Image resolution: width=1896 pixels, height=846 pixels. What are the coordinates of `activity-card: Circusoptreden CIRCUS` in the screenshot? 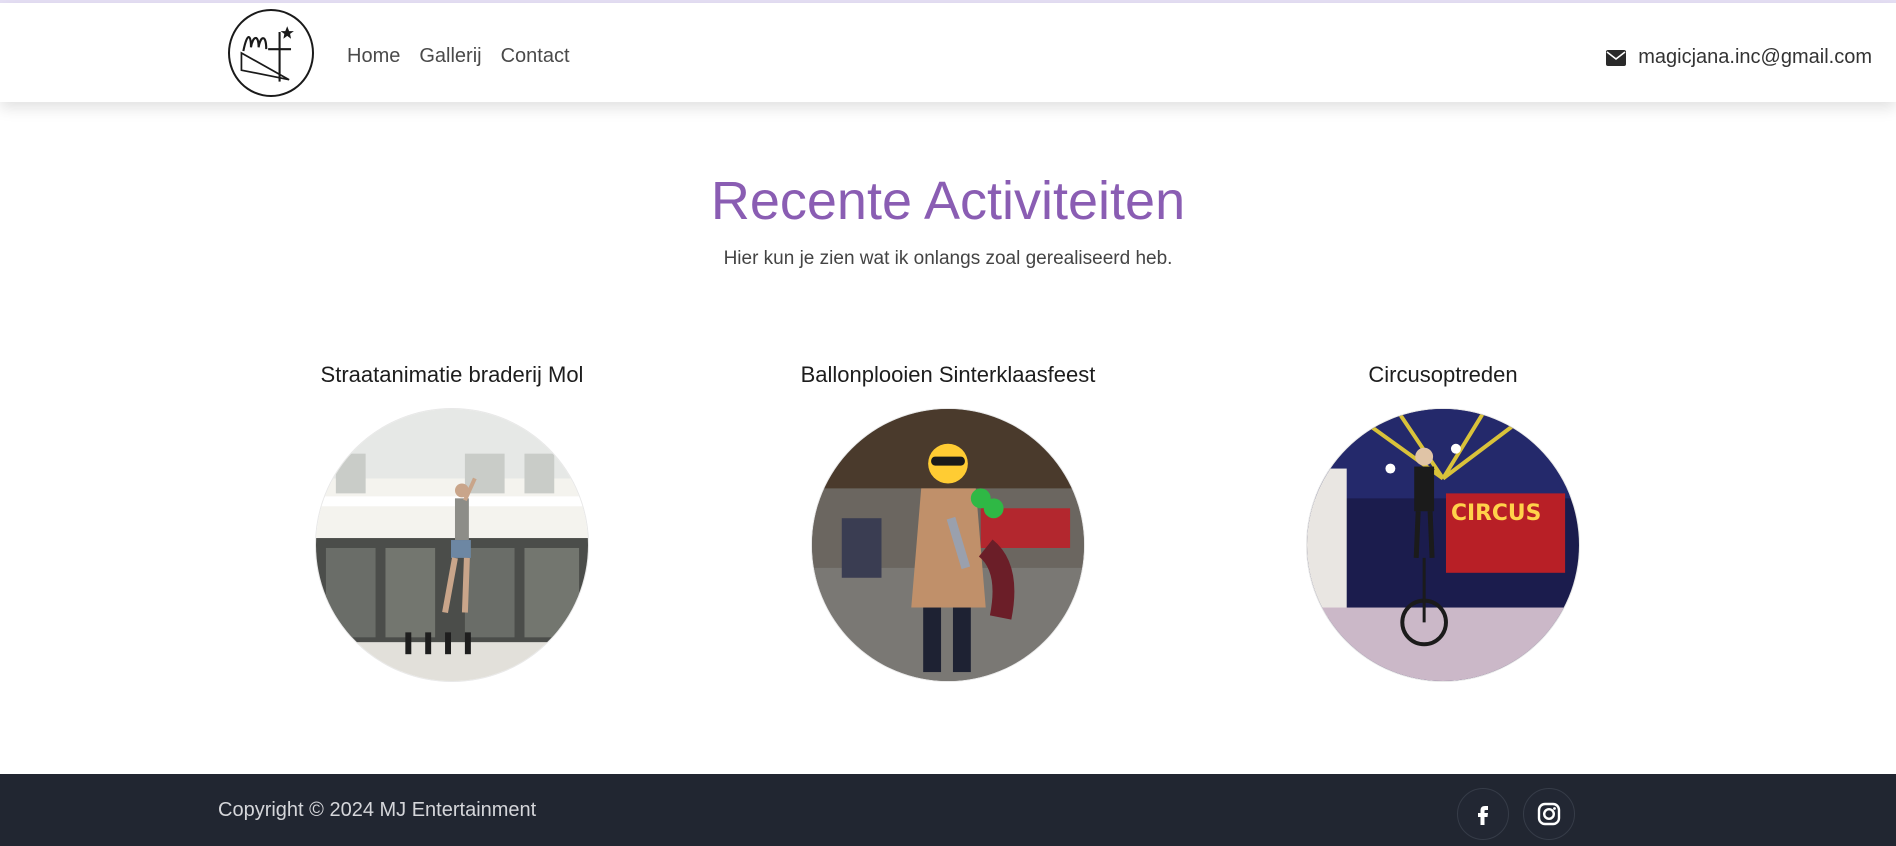 It's located at (1443, 522).